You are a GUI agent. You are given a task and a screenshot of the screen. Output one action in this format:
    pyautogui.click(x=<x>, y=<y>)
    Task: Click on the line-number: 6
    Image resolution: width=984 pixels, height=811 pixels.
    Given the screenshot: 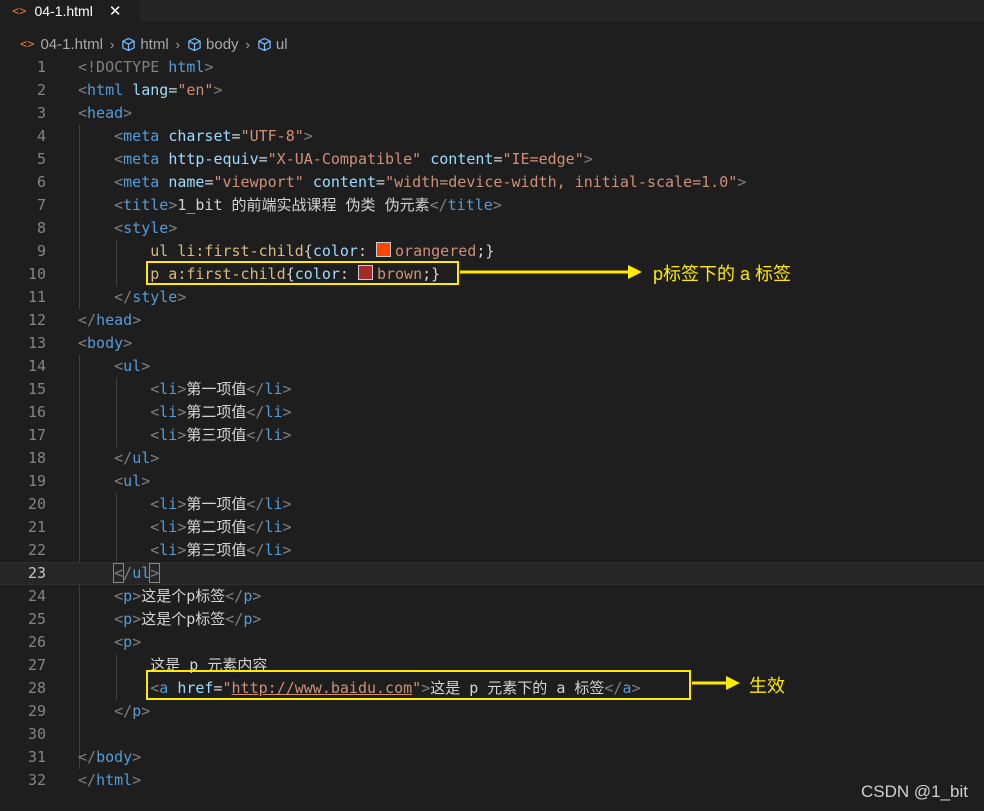 What is the action you would take?
    pyautogui.click(x=41, y=182)
    